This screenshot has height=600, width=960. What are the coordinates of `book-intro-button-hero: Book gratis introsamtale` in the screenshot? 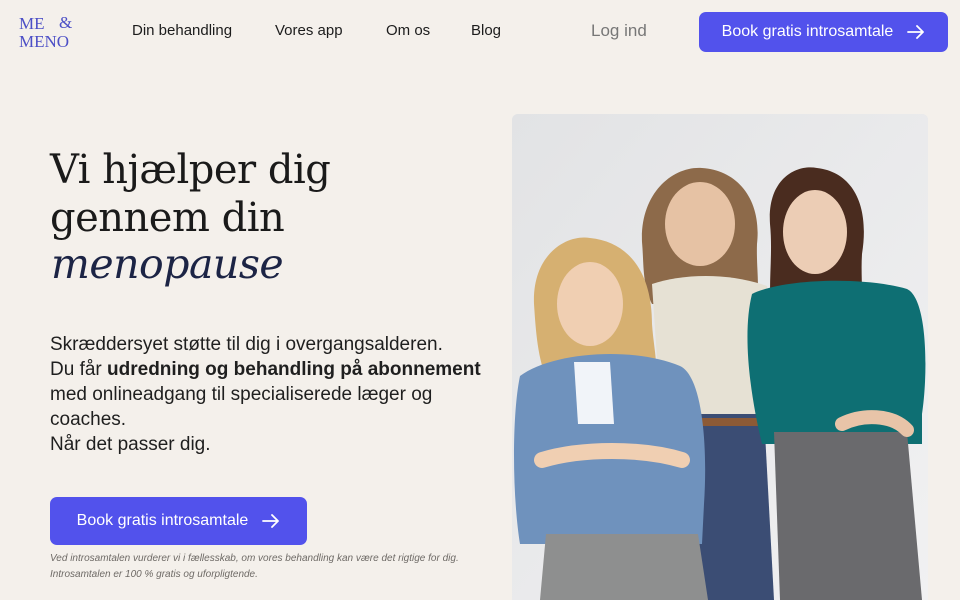 It's located at (178, 521).